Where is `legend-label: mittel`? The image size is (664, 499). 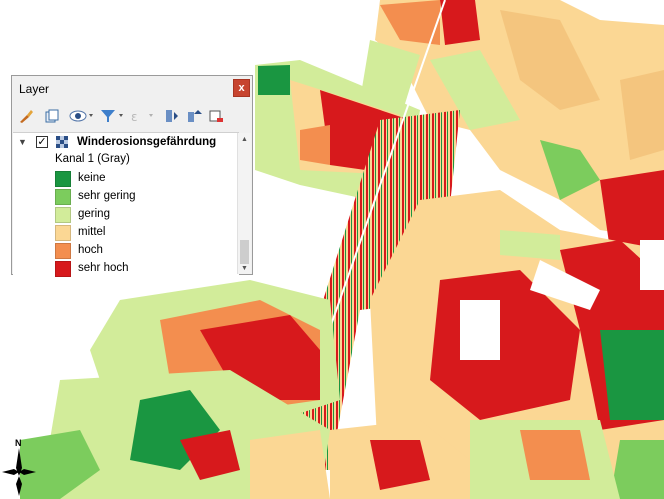
legend-label: mittel is located at coordinates (92, 232).